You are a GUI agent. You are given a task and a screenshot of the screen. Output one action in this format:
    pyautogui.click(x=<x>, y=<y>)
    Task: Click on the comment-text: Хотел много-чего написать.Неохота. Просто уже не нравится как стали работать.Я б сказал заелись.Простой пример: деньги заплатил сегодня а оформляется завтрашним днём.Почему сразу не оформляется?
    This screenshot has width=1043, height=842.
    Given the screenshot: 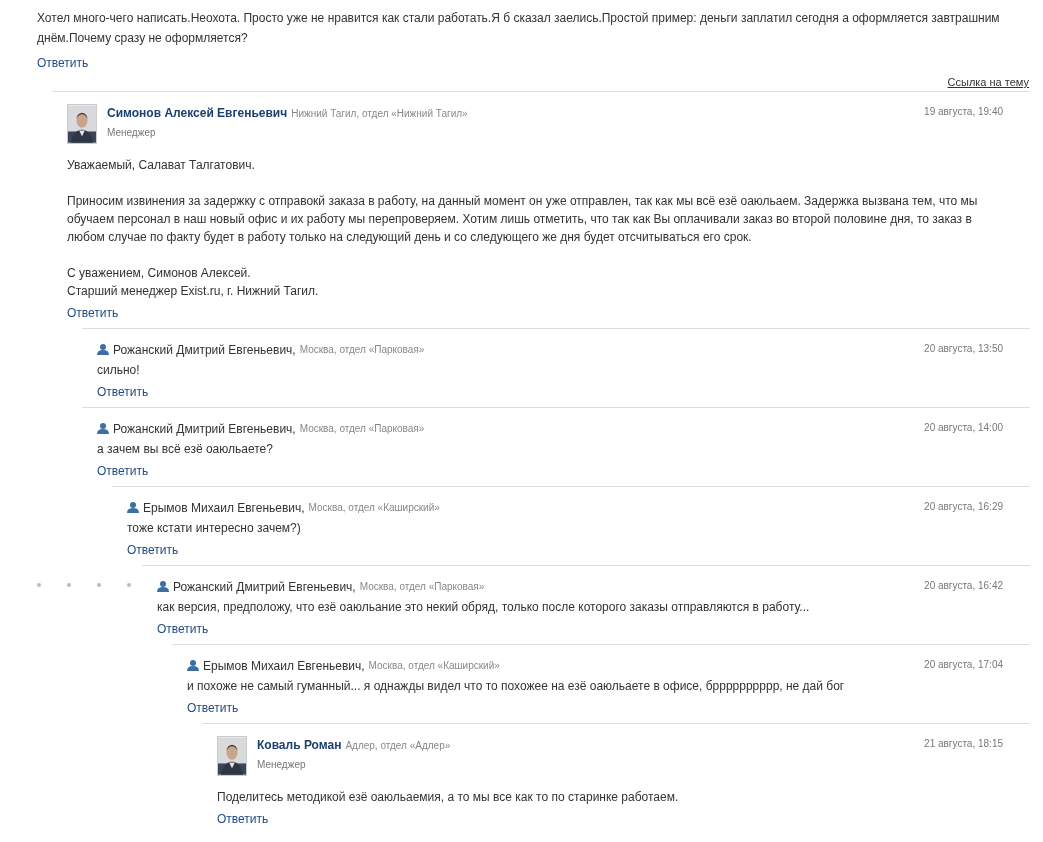 What is the action you would take?
    pyautogui.click(x=519, y=28)
    